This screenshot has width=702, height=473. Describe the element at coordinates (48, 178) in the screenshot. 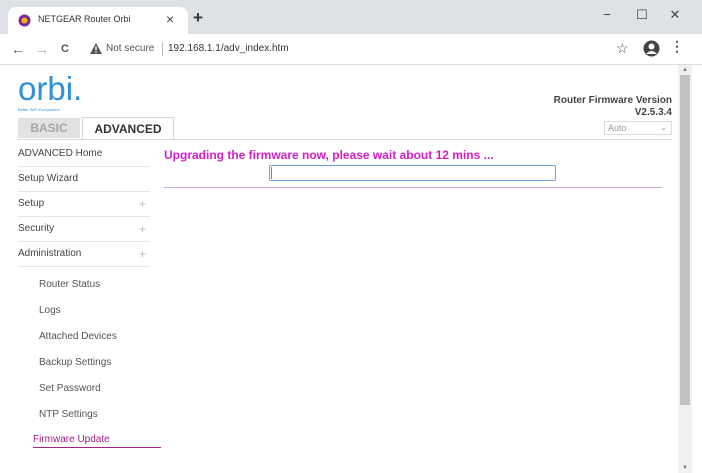

I see `sidebar-item-label: Setup Wizard` at that location.